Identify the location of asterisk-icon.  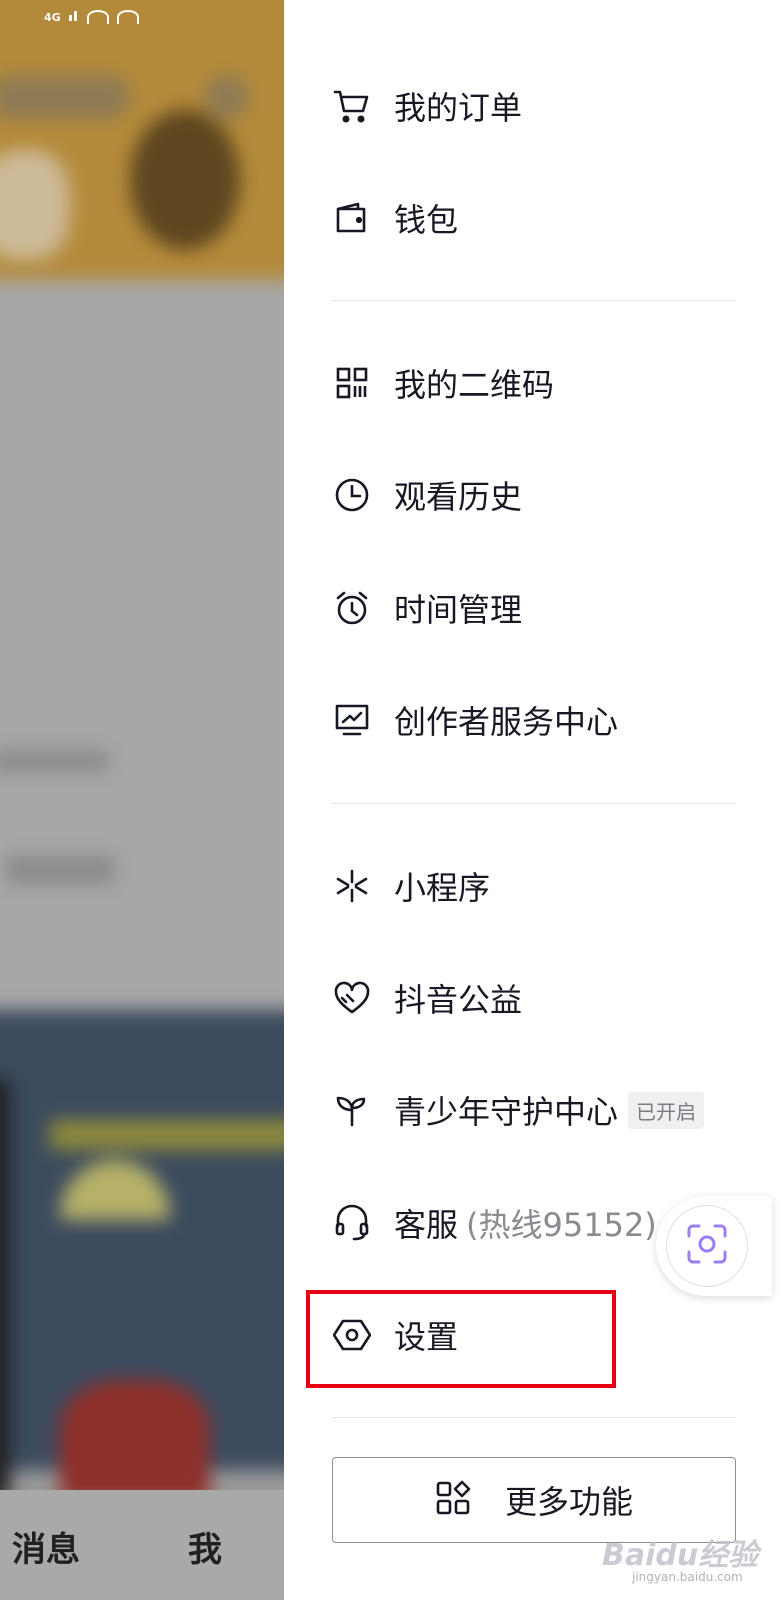
(352, 886).